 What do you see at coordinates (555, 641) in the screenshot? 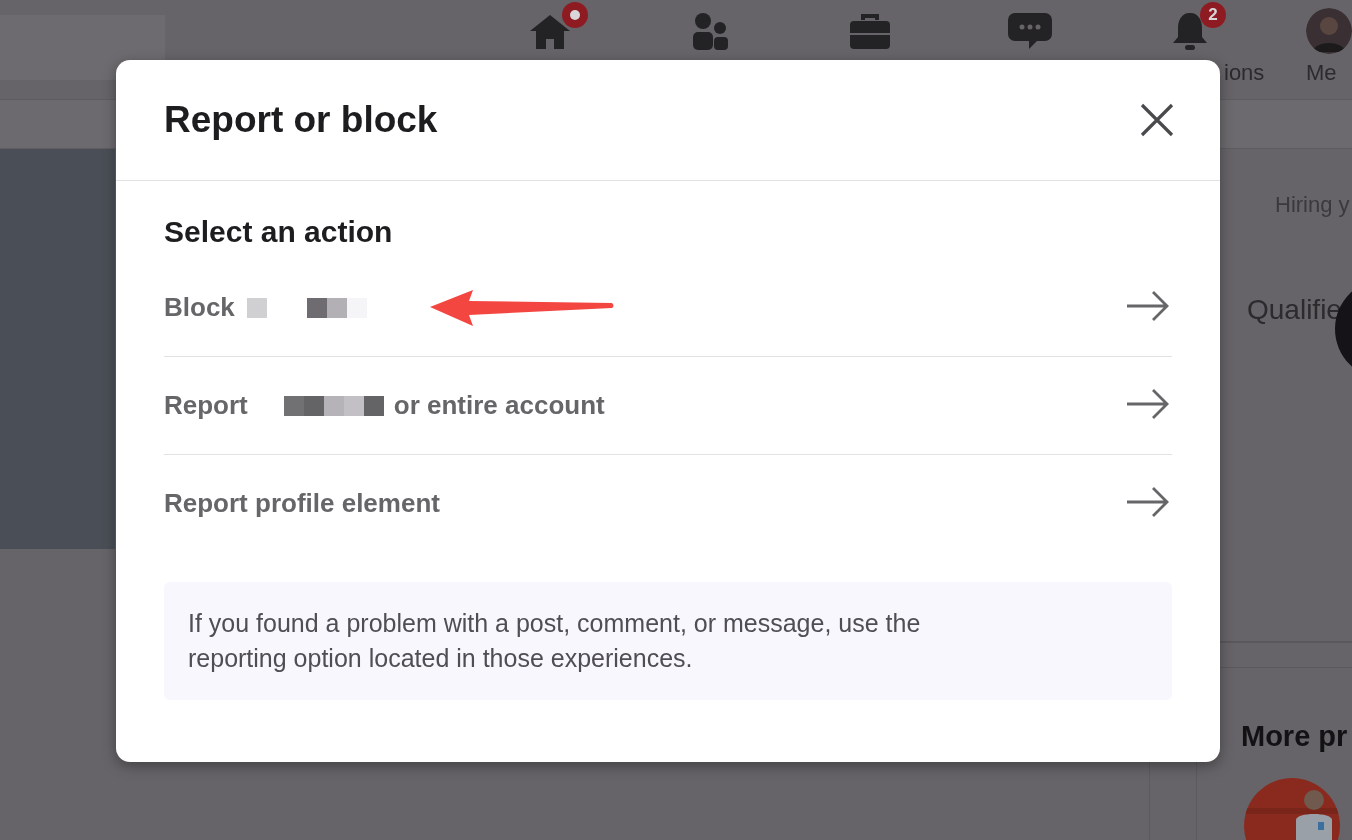
I see `notice-text: If you found a problem with a post, comment, or message, use the reporting option located in those experiences.` at bounding box center [555, 641].